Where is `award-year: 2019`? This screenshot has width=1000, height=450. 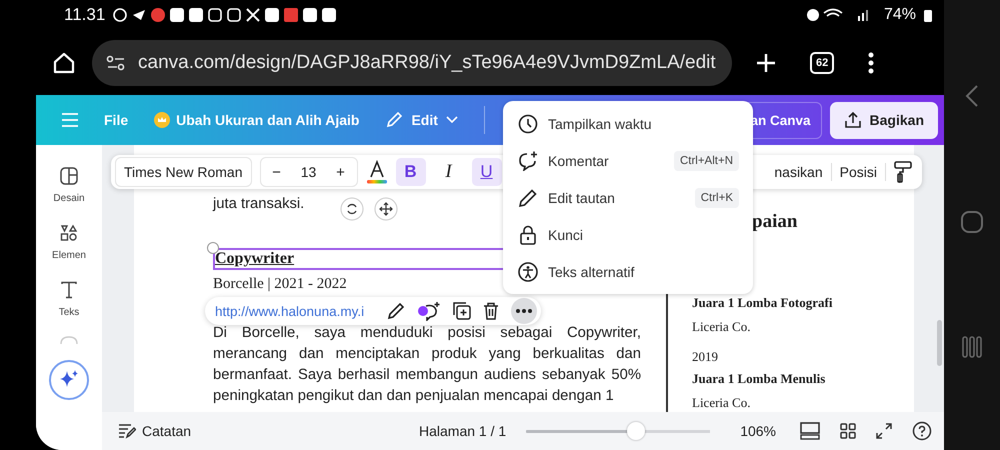 award-year: 2019 is located at coordinates (705, 357).